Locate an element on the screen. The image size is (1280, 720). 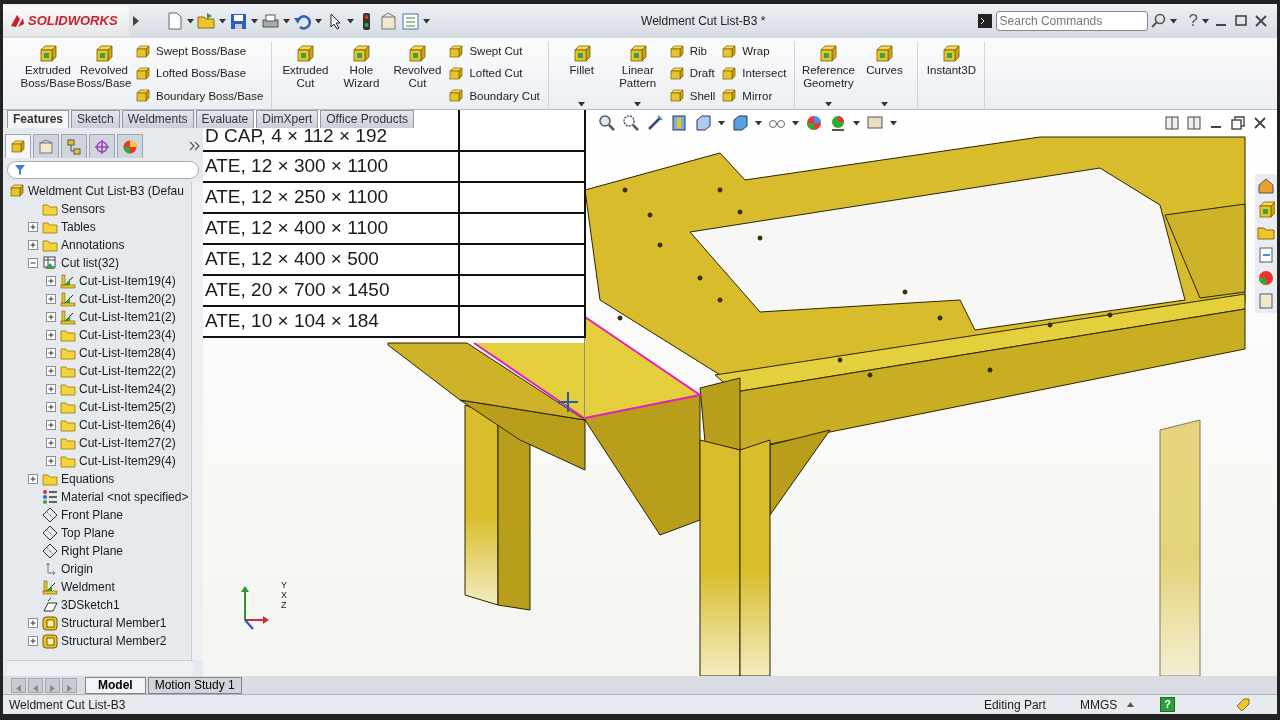
command-tab: Features is located at coordinates (38, 119).